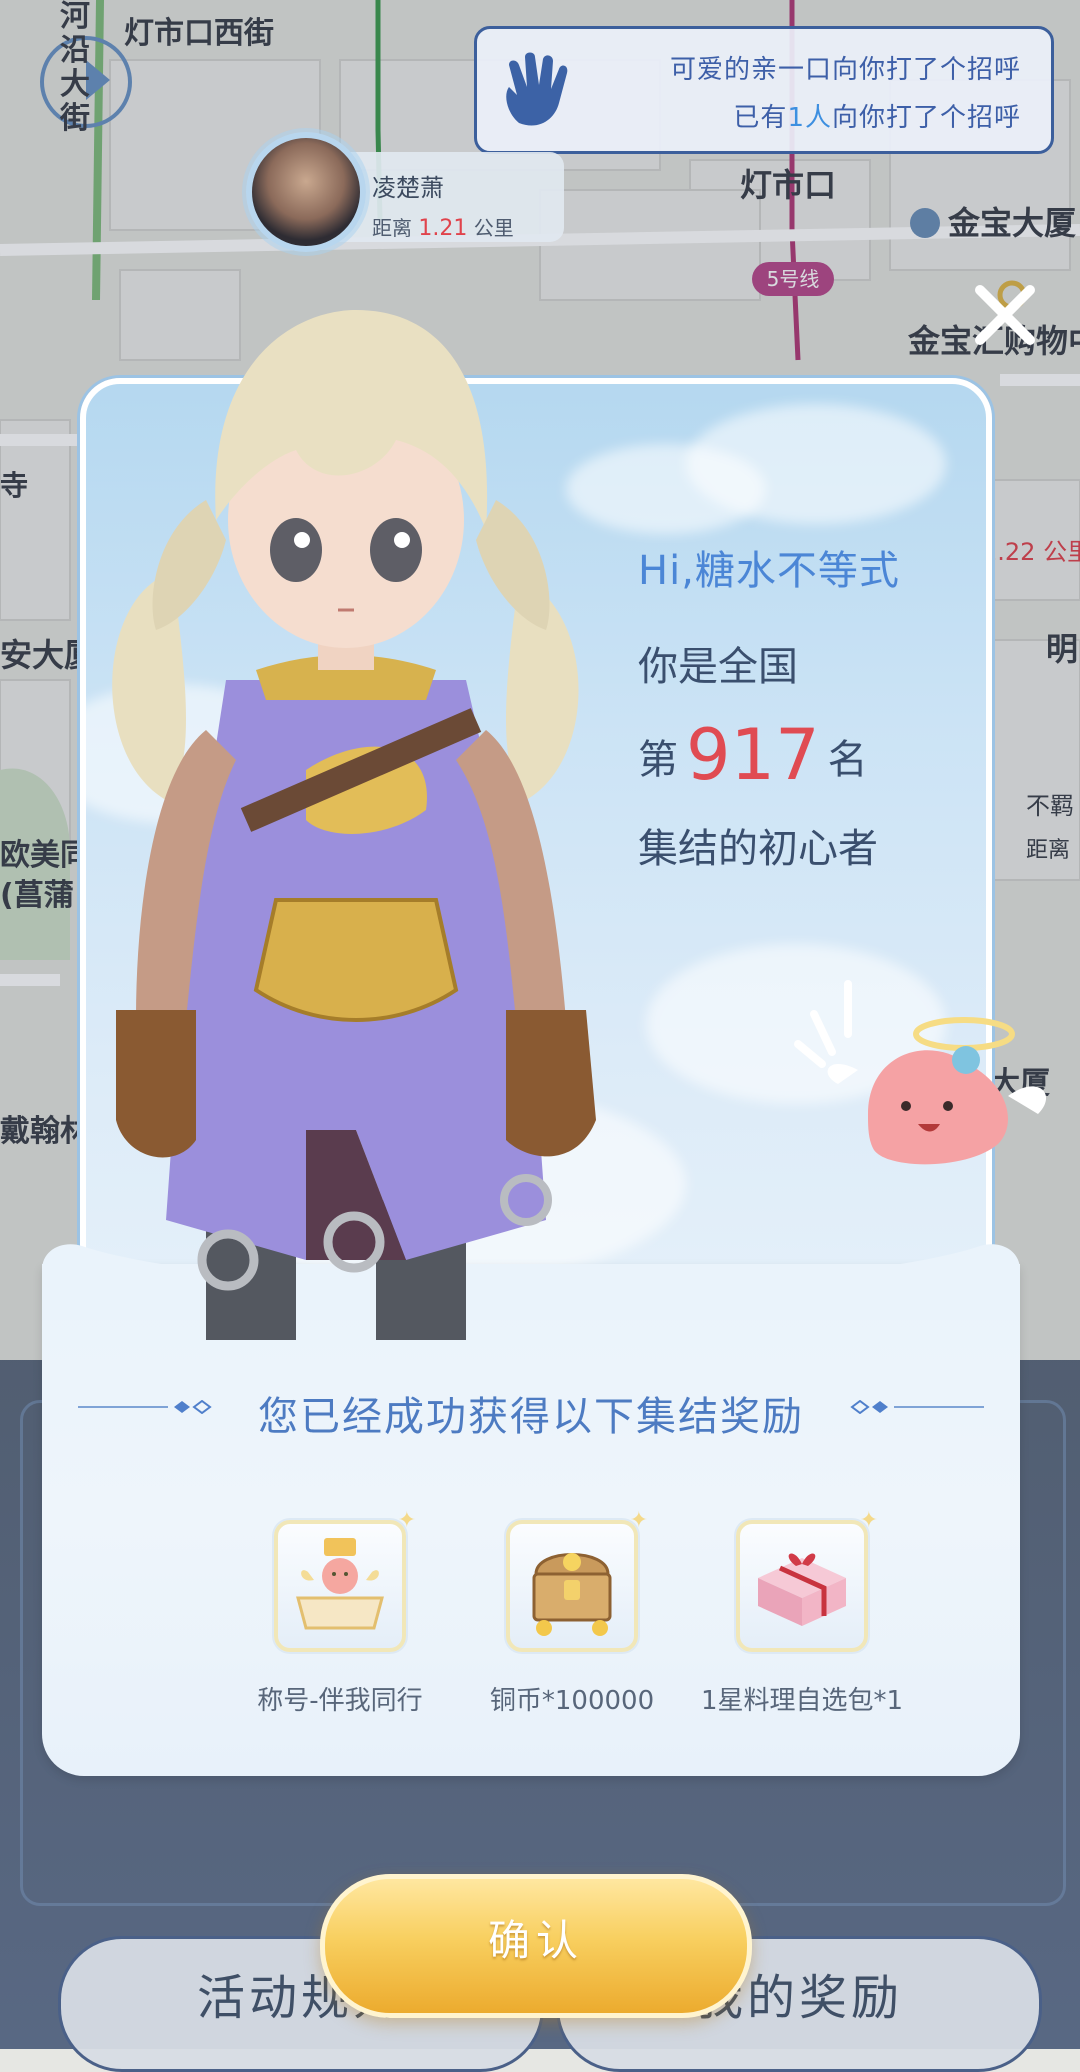 The image size is (1080, 2072). I want to click on player-greeting: Hi,糖水不等式, so click(769, 571).